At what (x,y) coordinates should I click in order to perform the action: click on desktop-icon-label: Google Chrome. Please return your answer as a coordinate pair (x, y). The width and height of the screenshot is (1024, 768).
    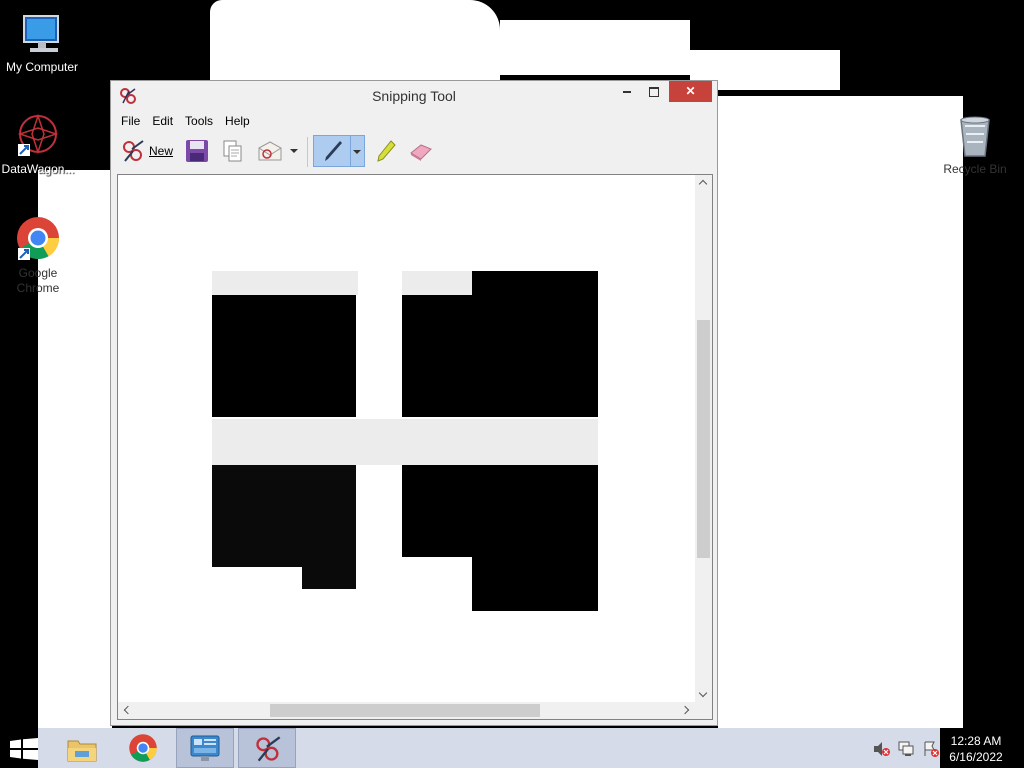
    Looking at the image, I should click on (38, 280).